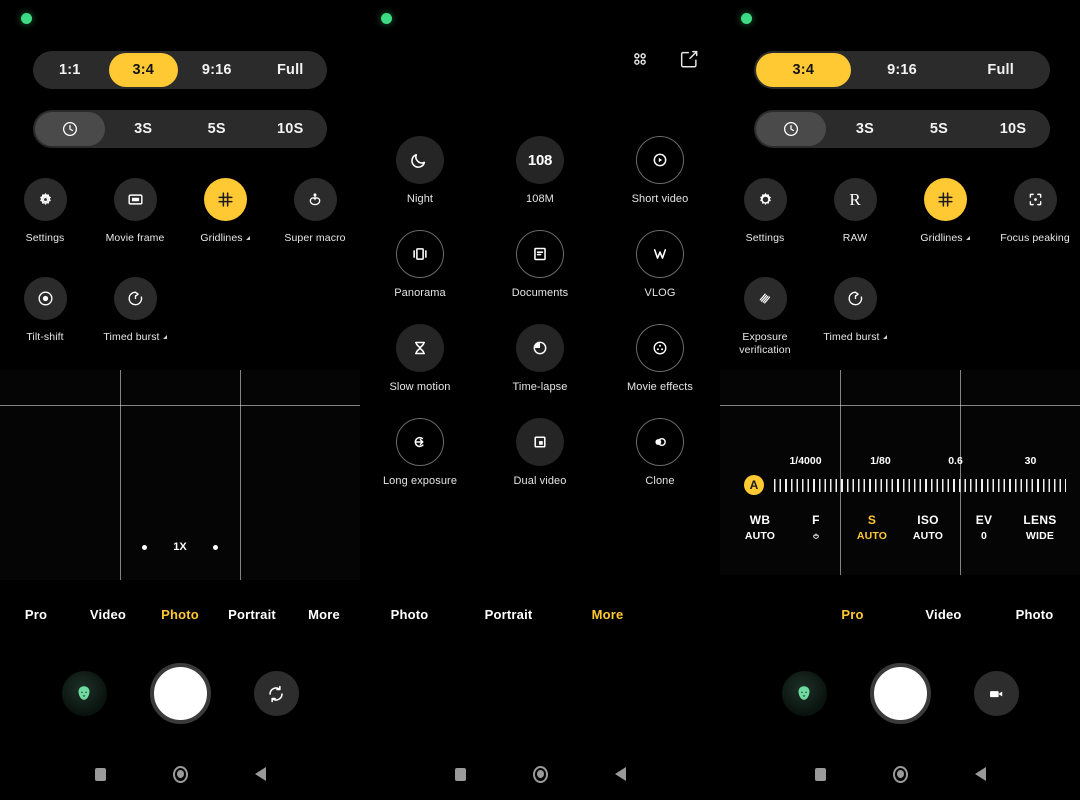  Describe the element at coordinates (760, 529) in the screenshot. I see `pro-param-wb: WB AUTO` at that location.